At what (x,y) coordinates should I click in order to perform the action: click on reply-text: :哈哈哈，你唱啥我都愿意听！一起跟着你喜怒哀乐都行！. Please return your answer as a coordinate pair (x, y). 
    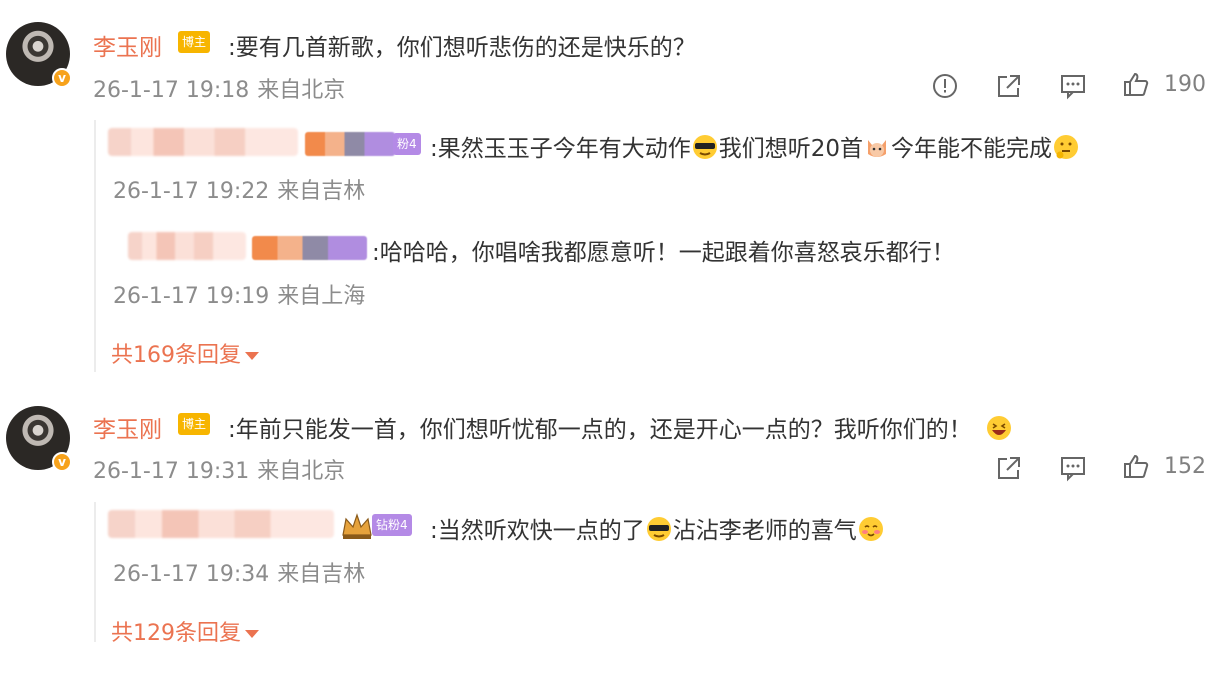
    Looking at the image, I should click on (663, 253).